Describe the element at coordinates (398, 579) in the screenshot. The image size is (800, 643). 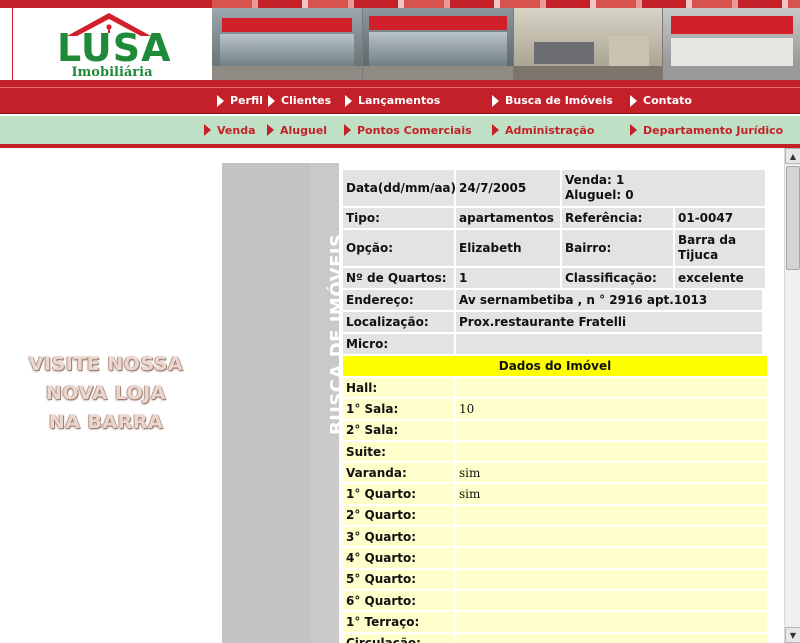
I see `dados-field-label: 5° Quarto:` at that location.